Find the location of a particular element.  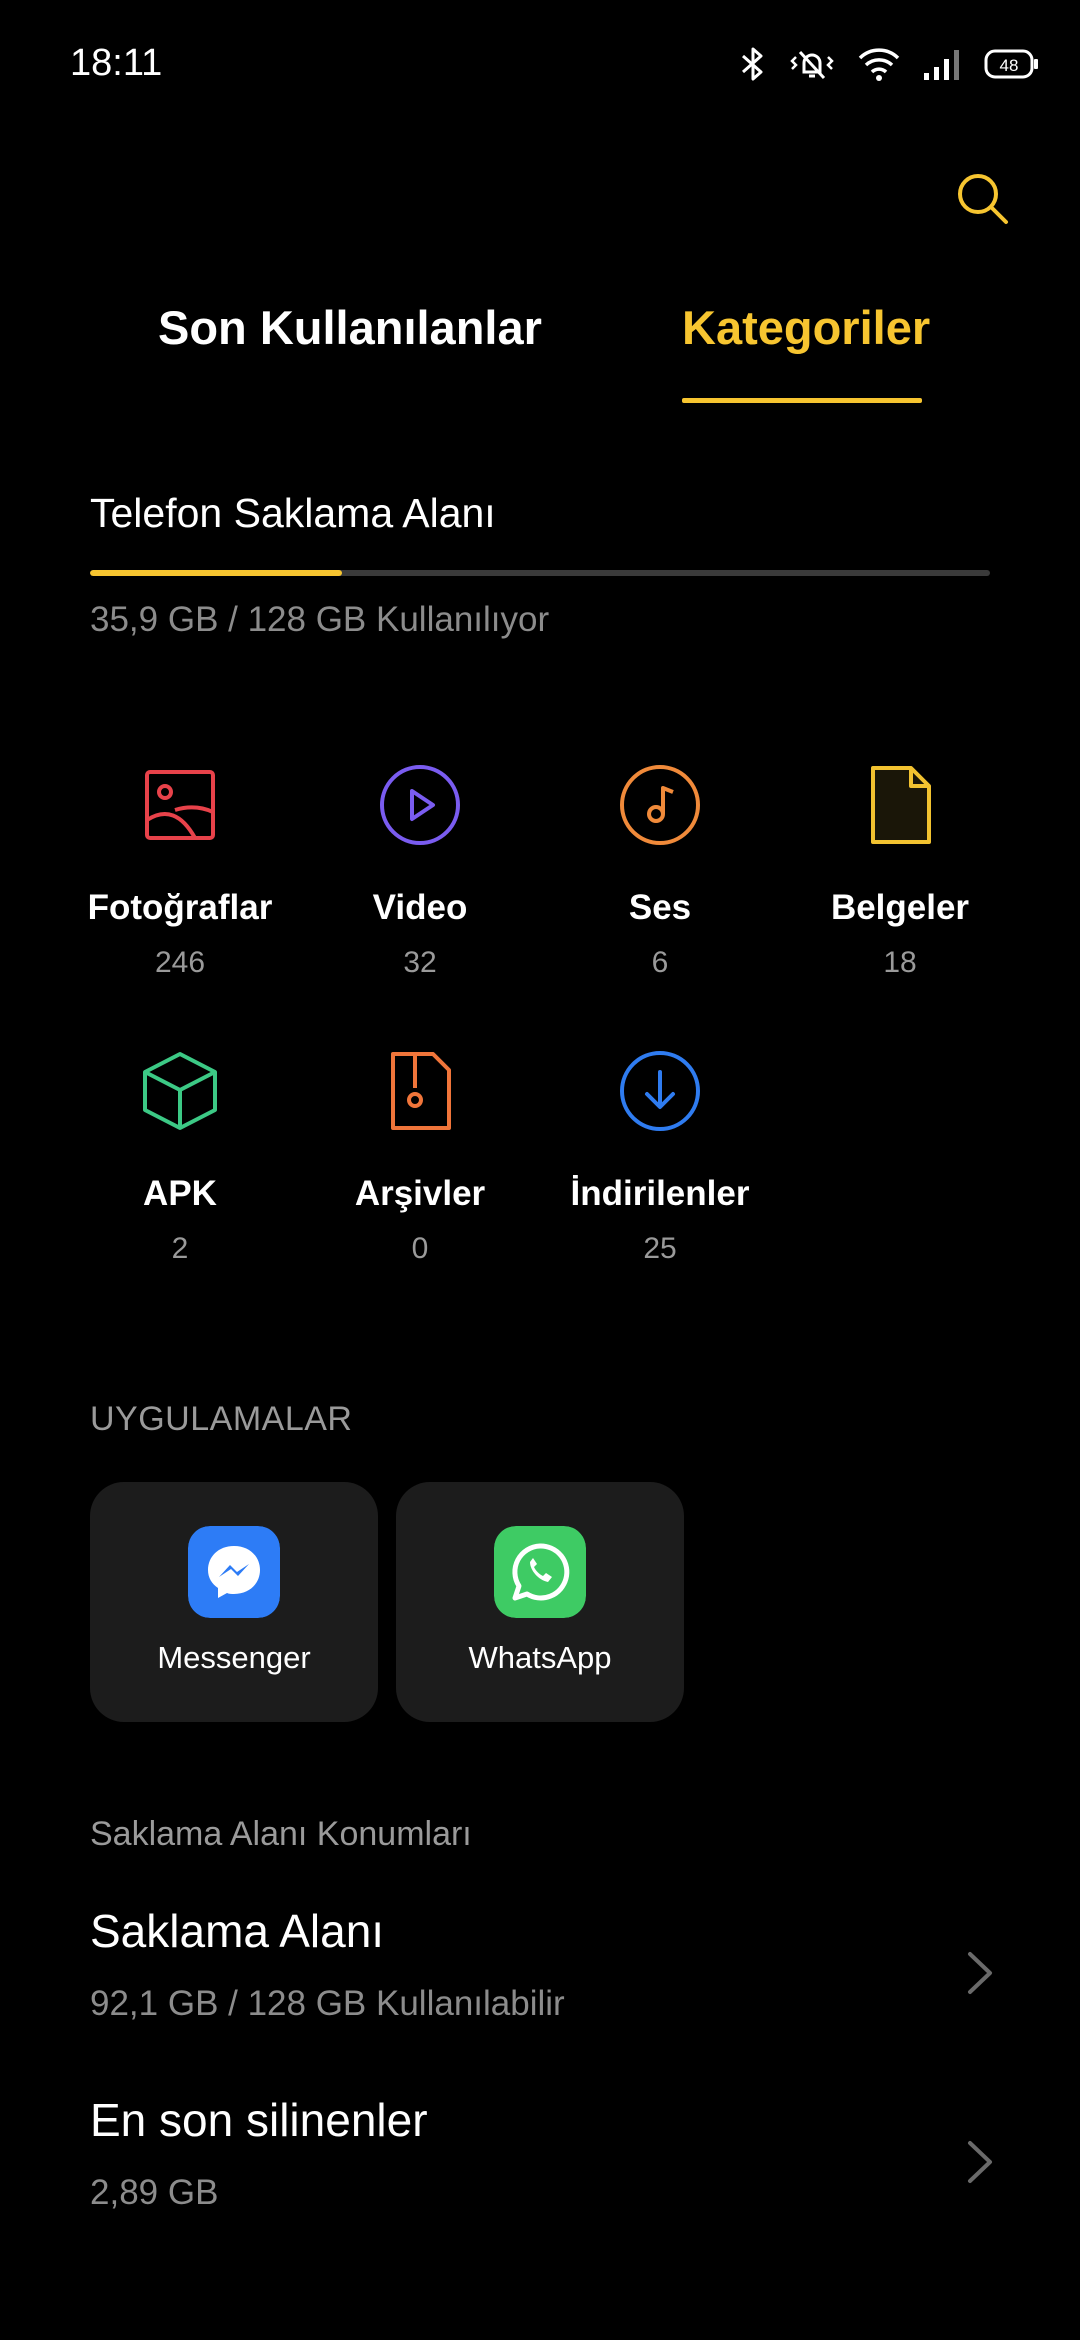

status-time: 18:11 is located at coordinates (116, 63).